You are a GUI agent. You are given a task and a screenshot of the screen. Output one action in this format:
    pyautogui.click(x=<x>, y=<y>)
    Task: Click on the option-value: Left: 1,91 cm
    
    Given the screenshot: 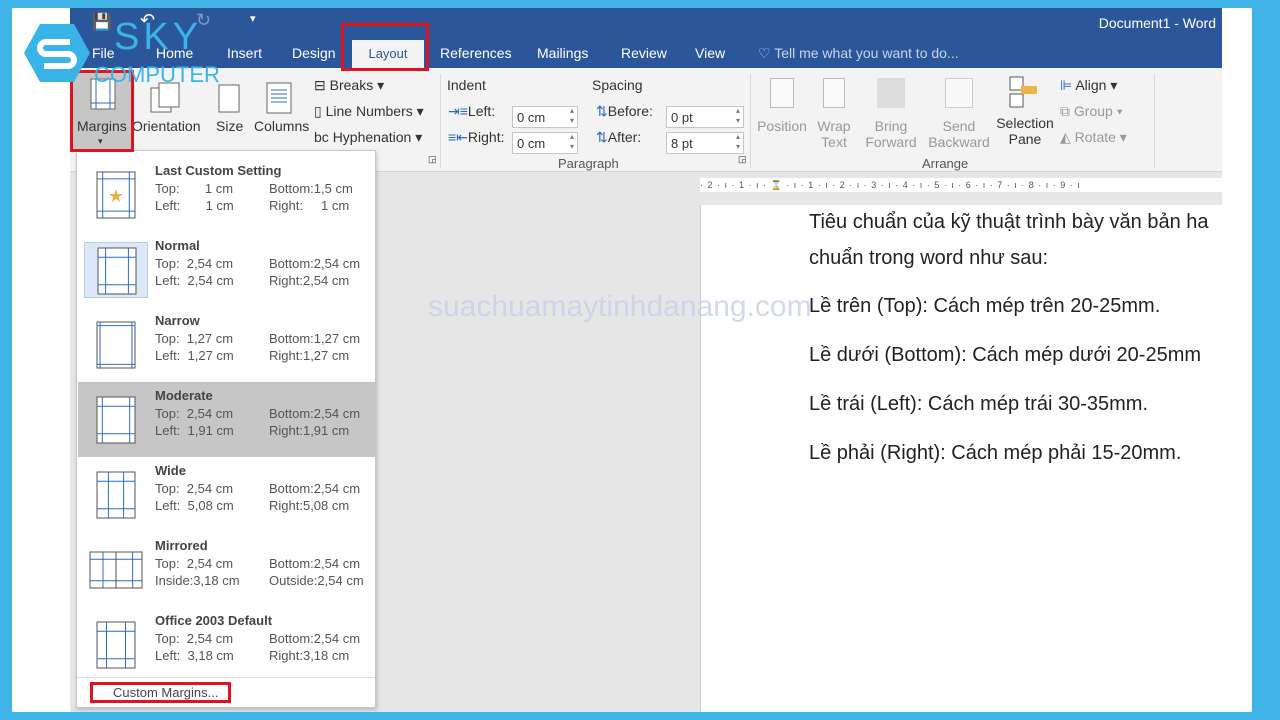 What is the action you would take?
    pyautogui.click(x=194, y=430)
    